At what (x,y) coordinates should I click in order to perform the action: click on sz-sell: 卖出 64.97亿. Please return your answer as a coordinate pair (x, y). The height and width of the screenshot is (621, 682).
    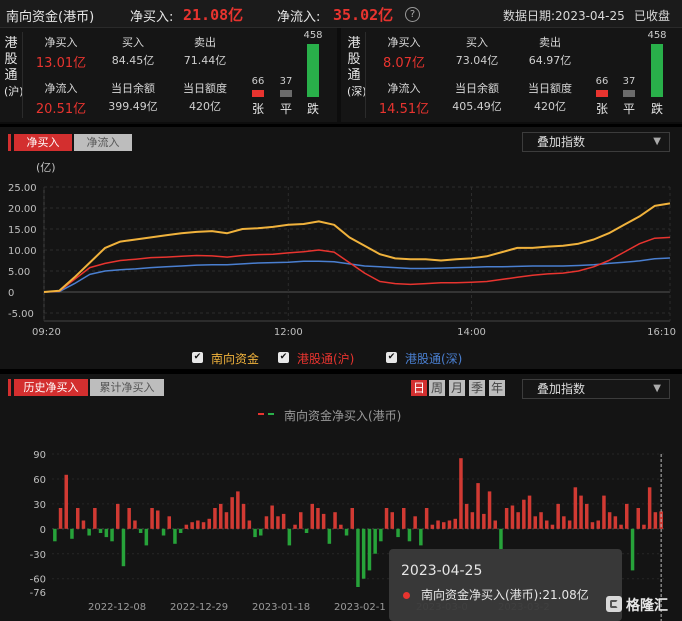
    Looking at the image, I should click on (550, 51).